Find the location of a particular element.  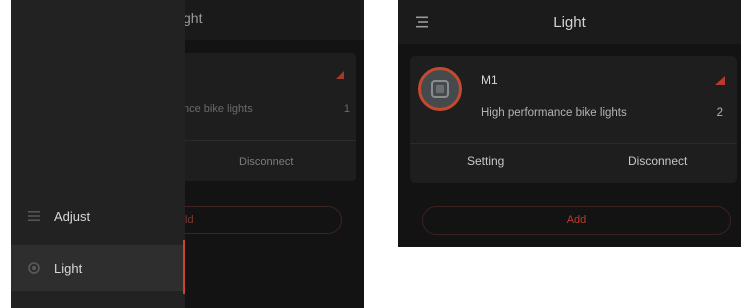

page-title: Light is located at coordinates (569, 22).